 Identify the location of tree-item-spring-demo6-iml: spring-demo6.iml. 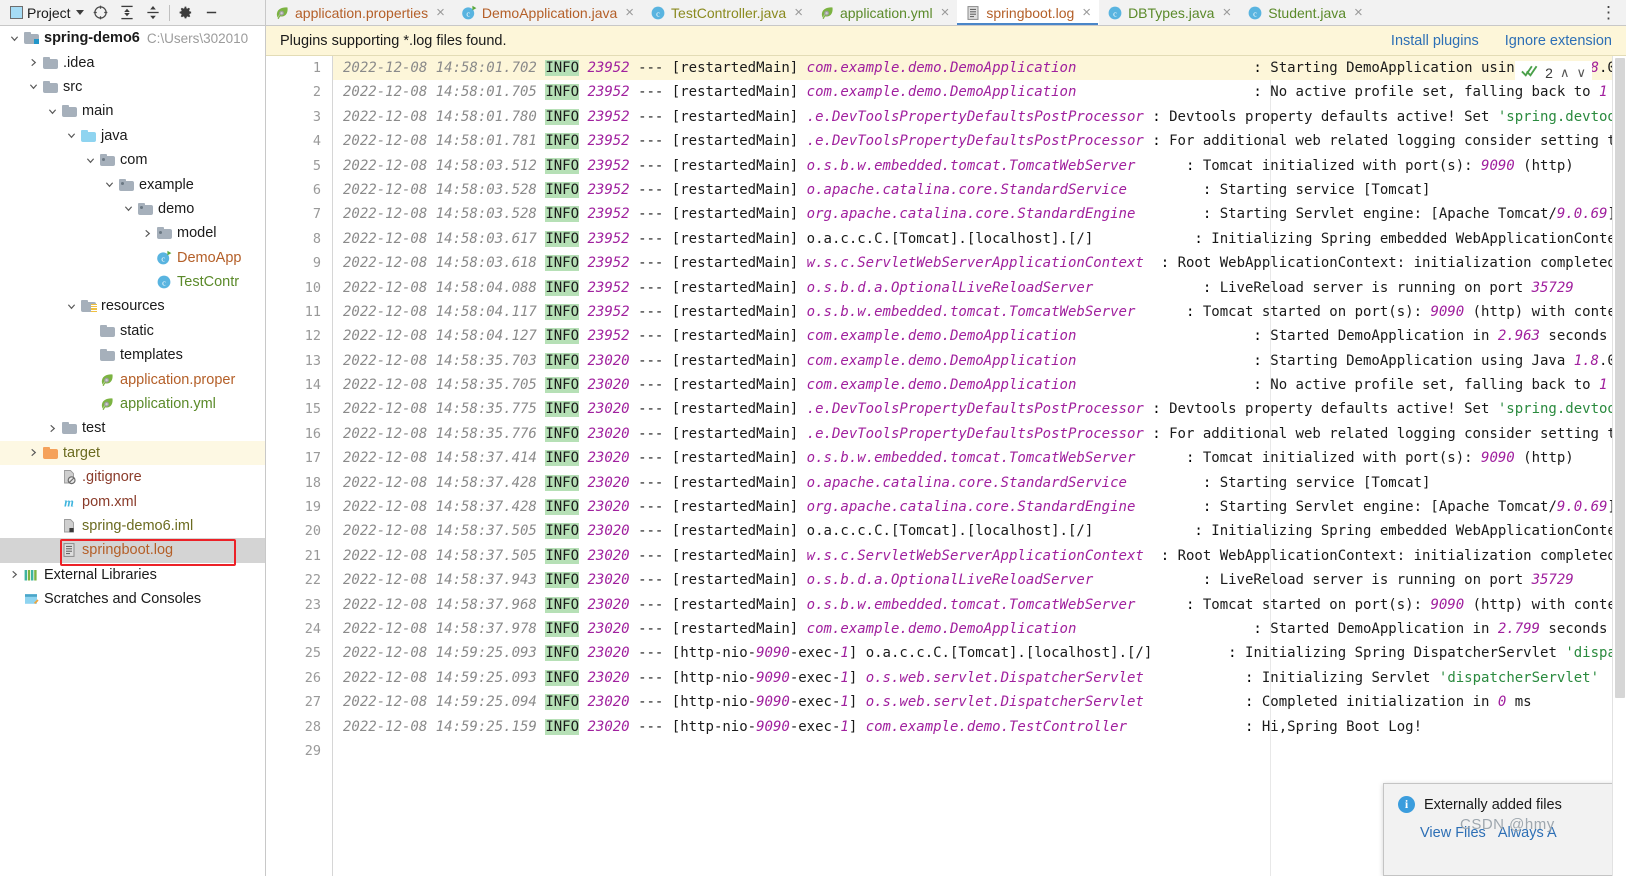
(132, 526).